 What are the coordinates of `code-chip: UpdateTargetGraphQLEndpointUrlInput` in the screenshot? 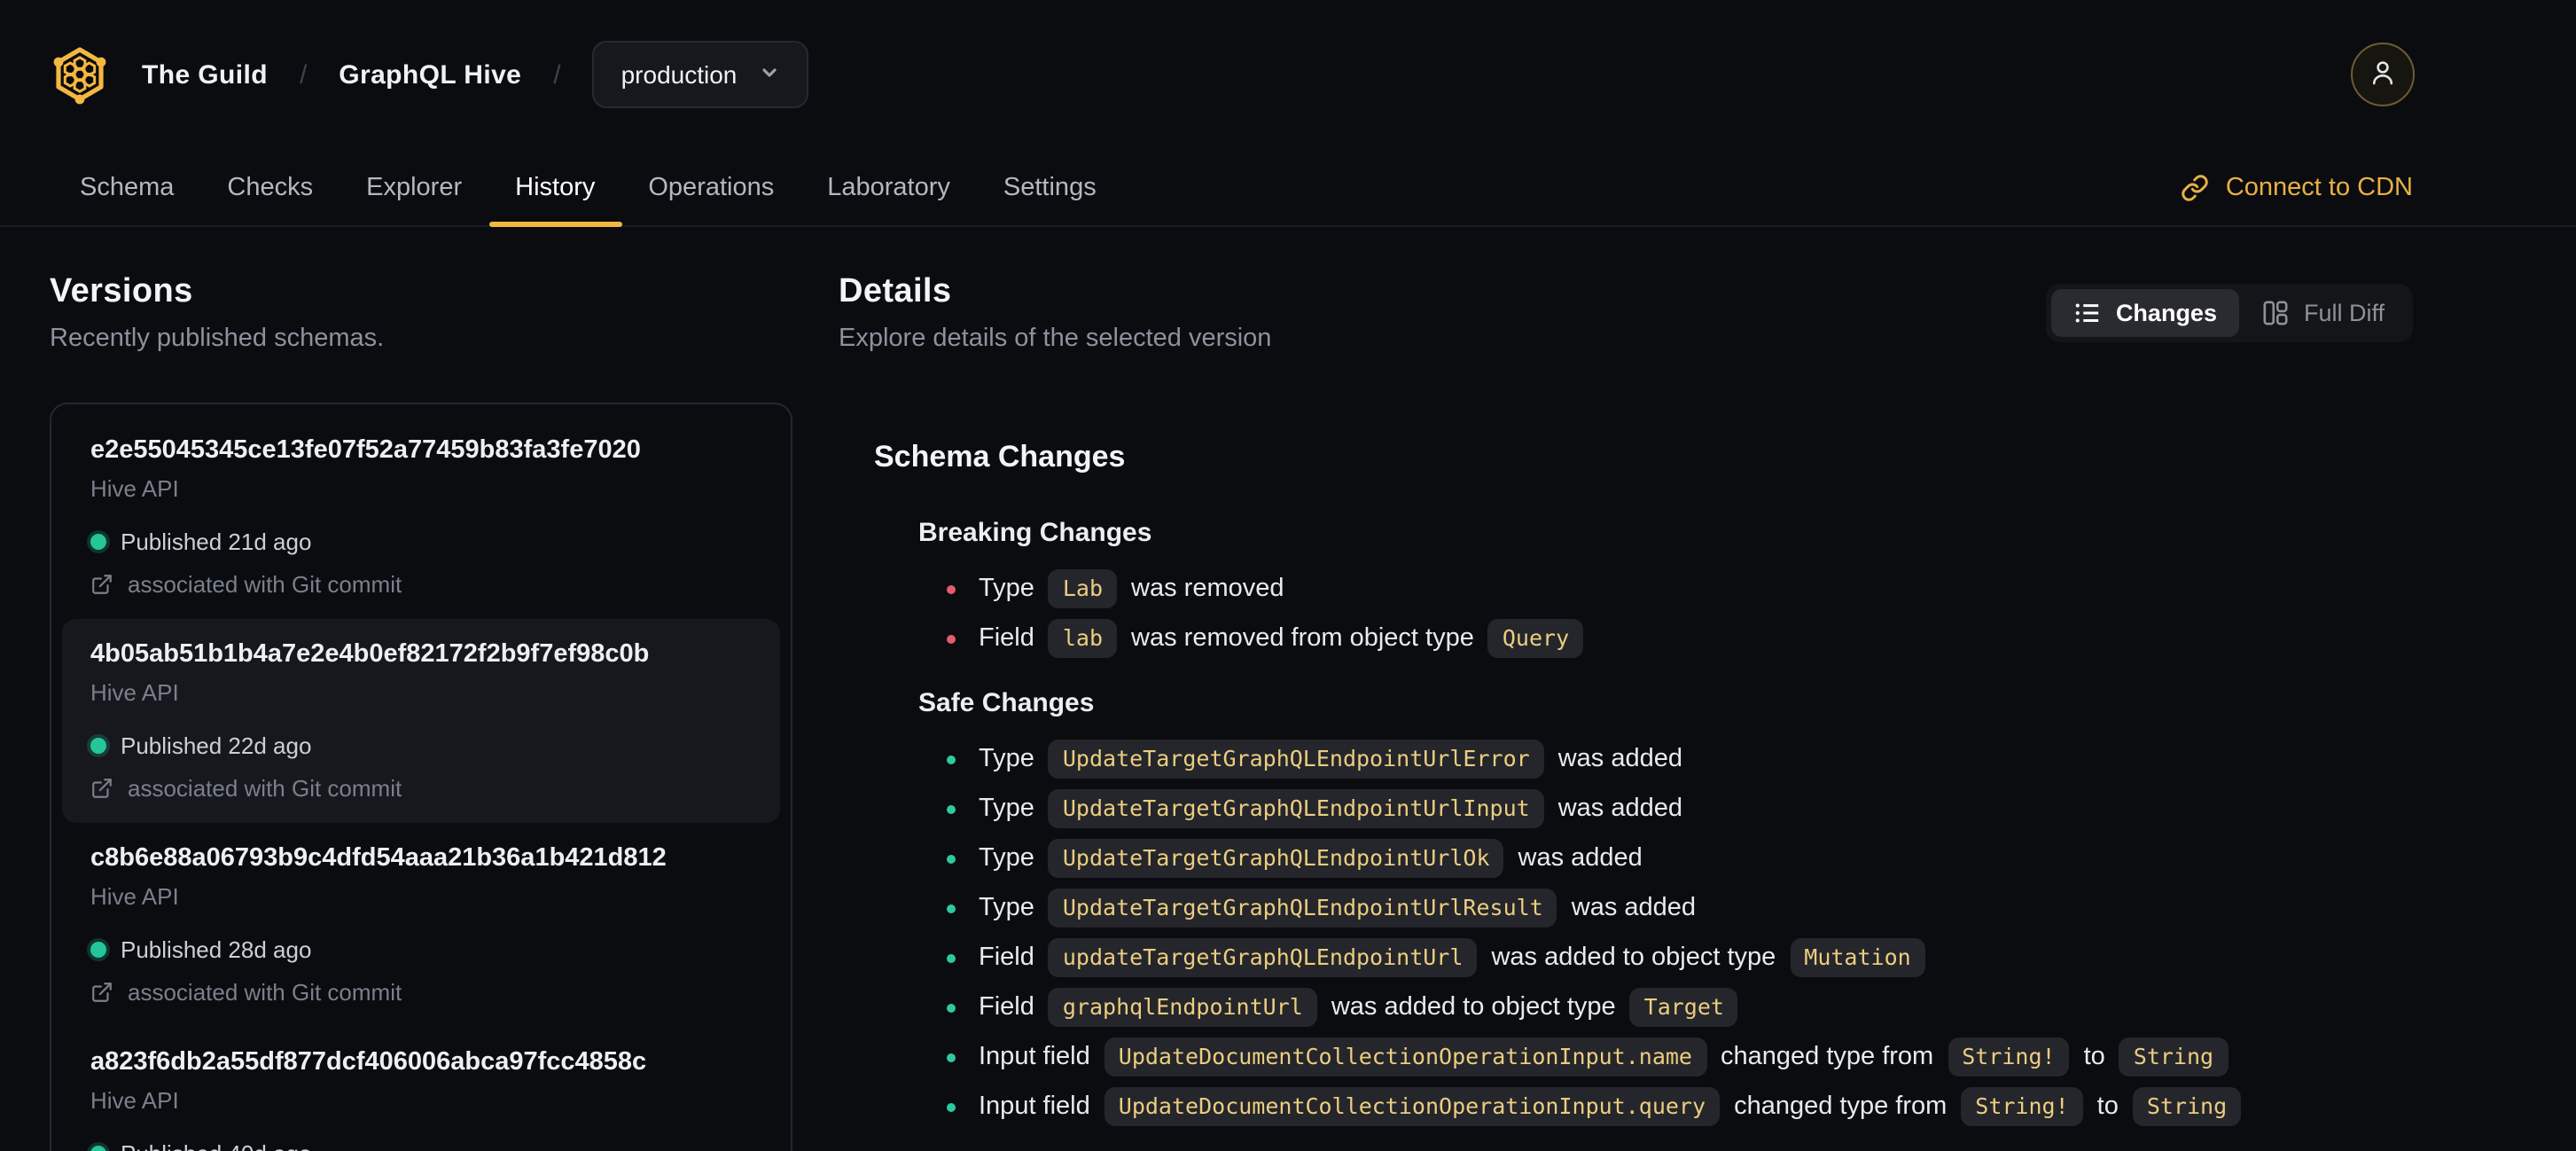 It's located at (1296, 808).